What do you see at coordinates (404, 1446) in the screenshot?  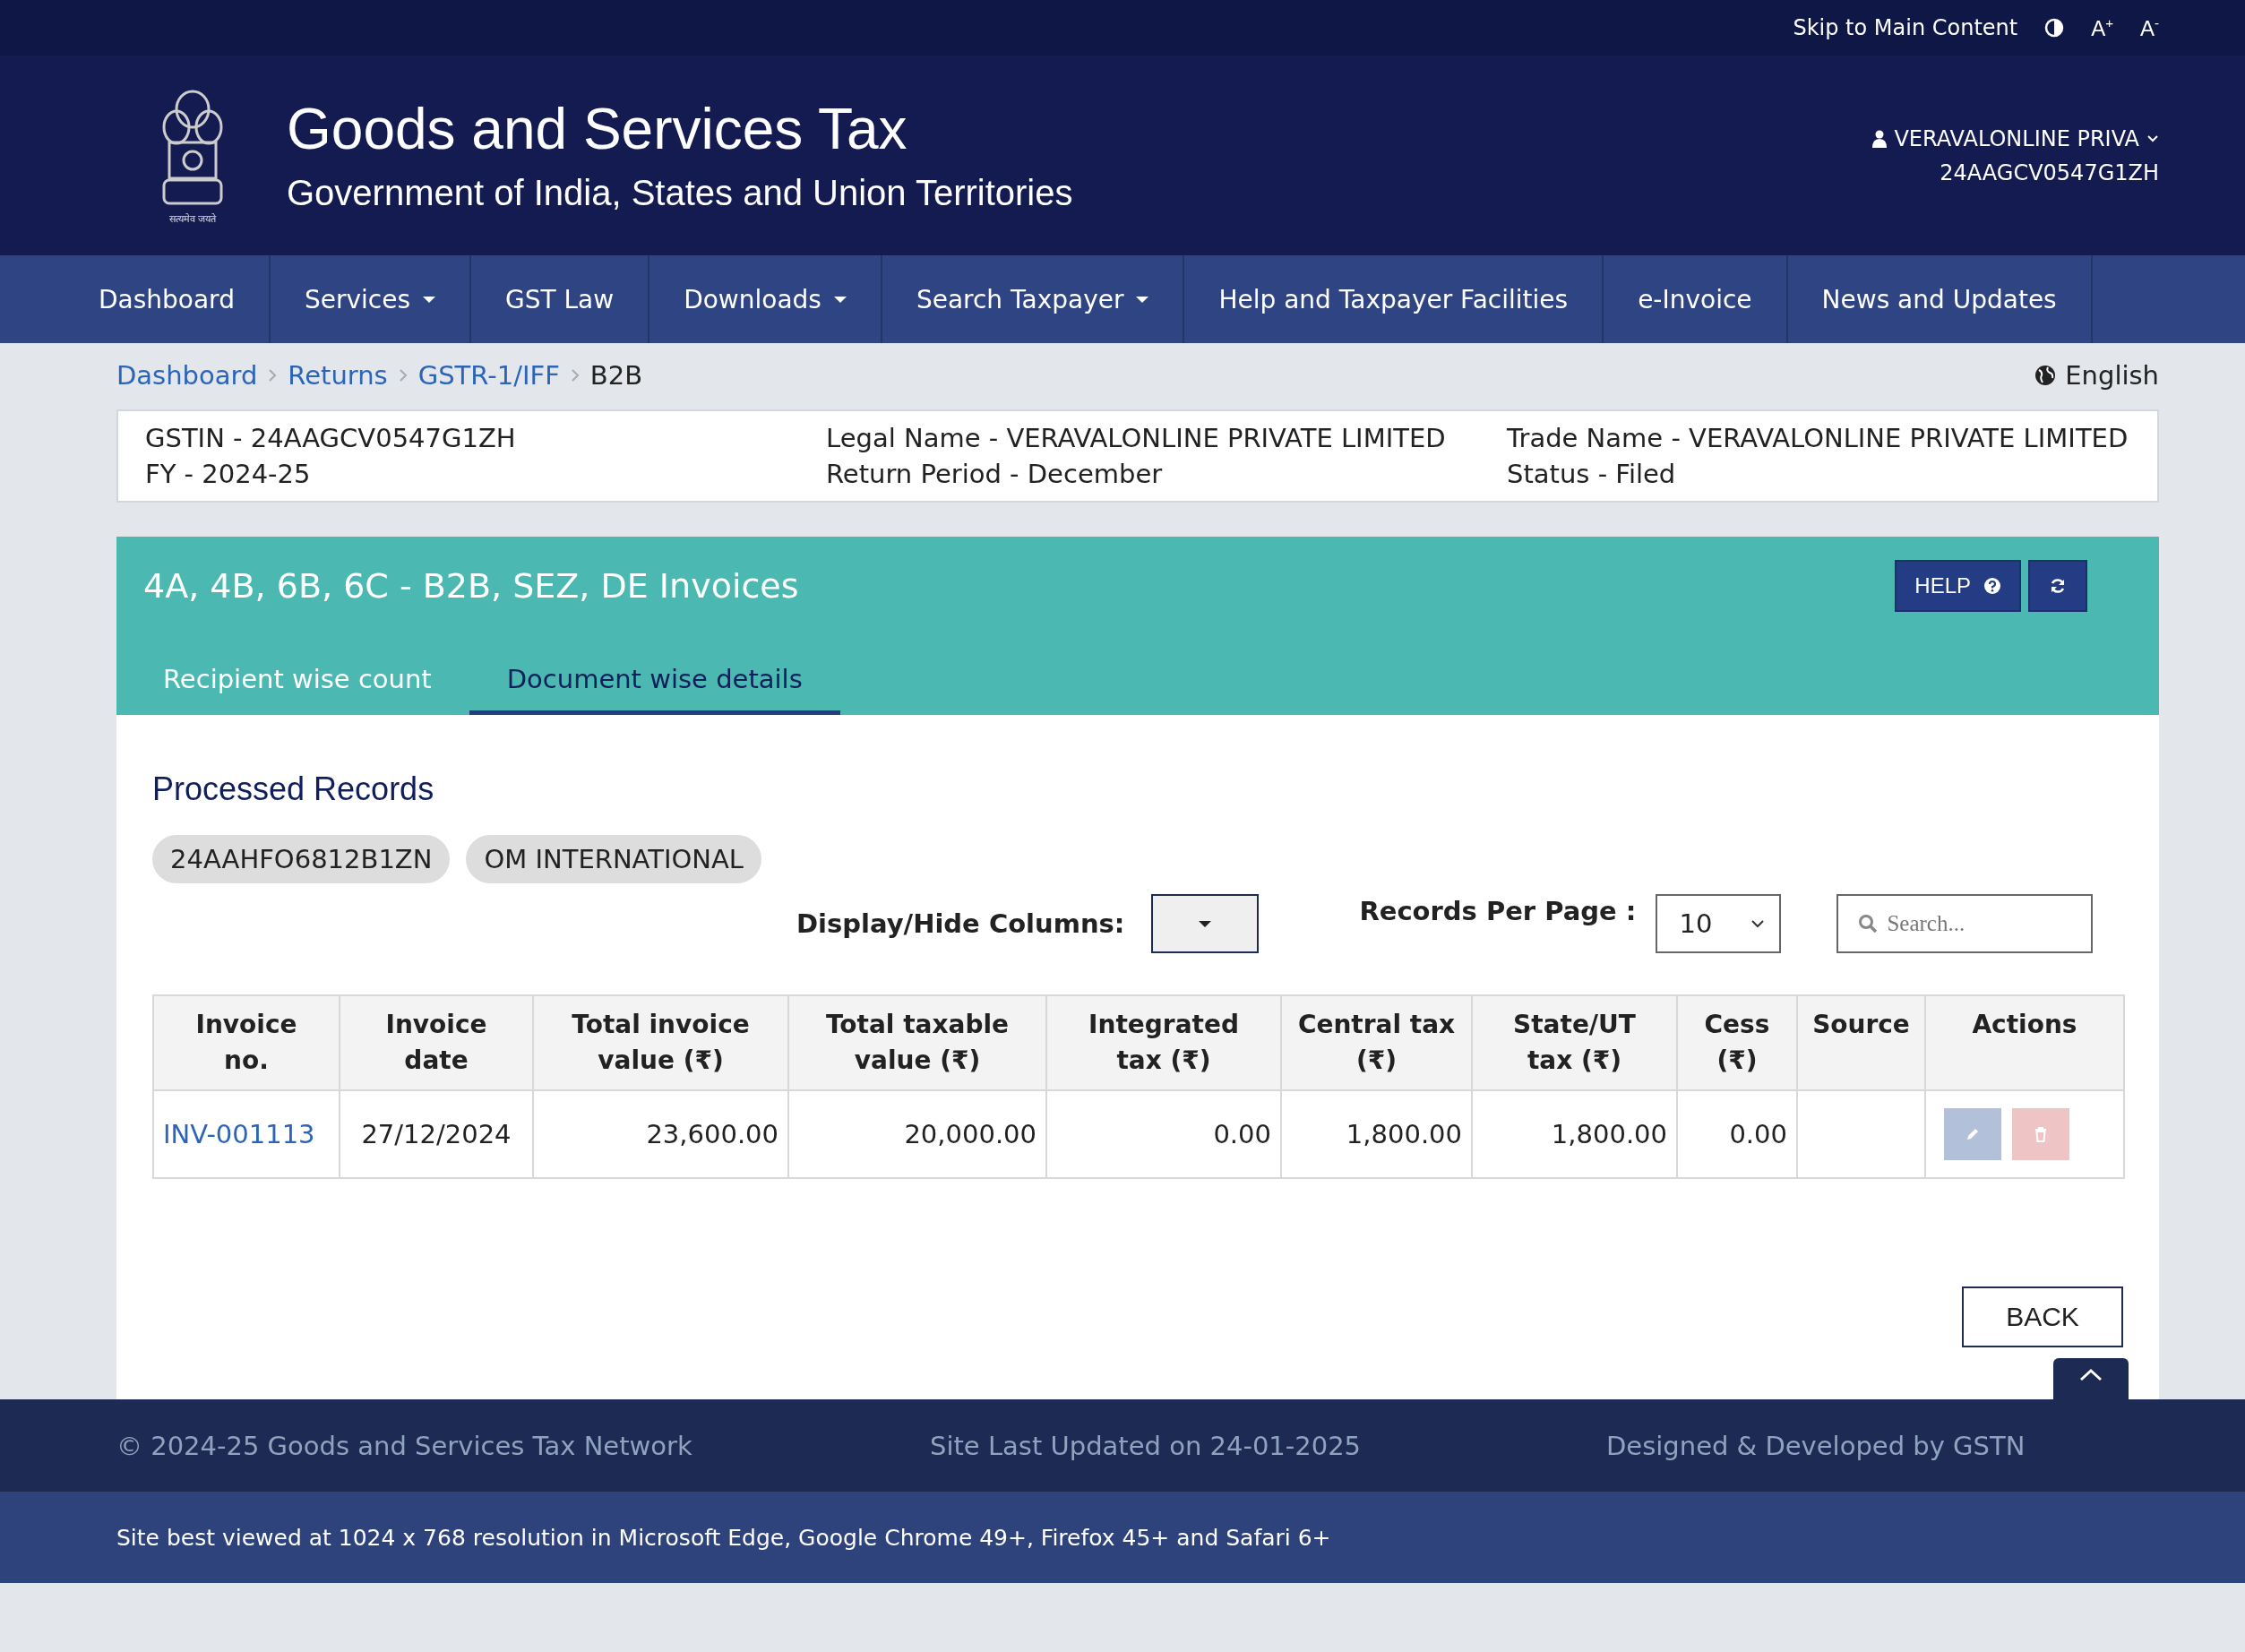 I see `copyright-text: © 2024-25 Goods and Services Tax Network` at bounding box center [404, 1446].